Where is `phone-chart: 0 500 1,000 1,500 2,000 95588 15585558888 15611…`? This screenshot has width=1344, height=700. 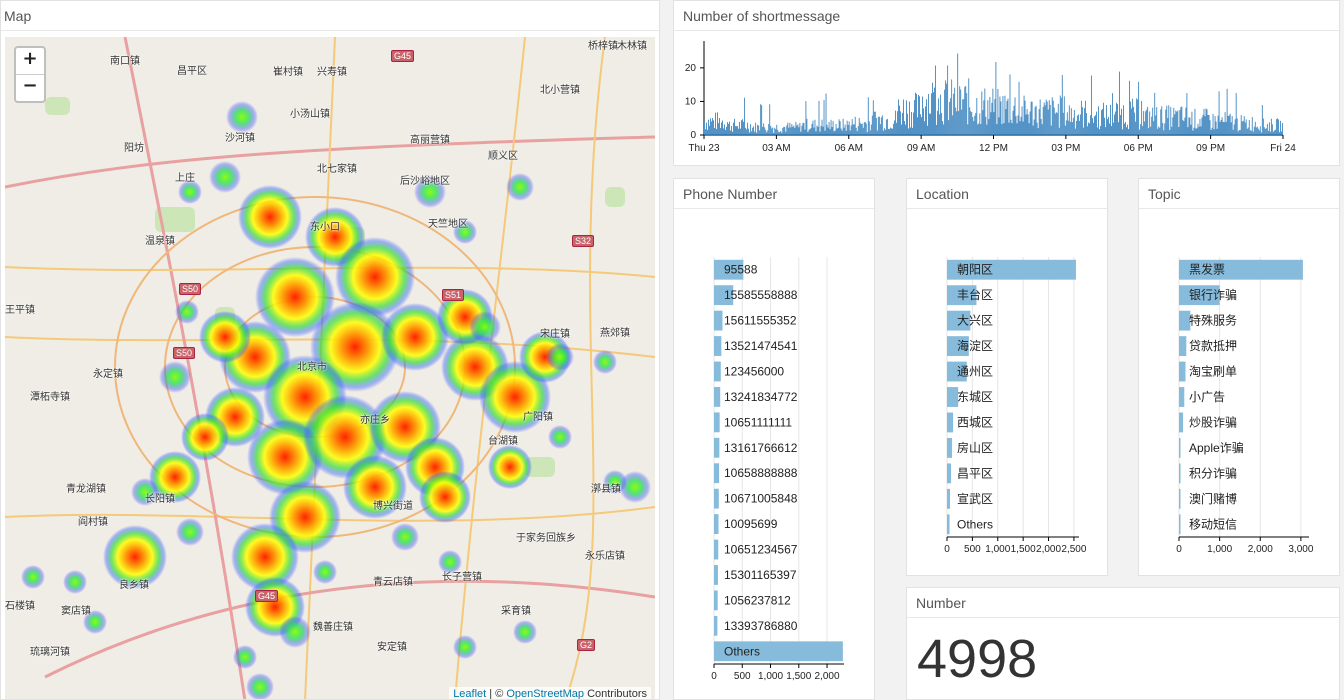 phone-chart: 0 500 1,000 1,500 2,000 95588 15585558888 15611… is located at coordinates (774, 454).